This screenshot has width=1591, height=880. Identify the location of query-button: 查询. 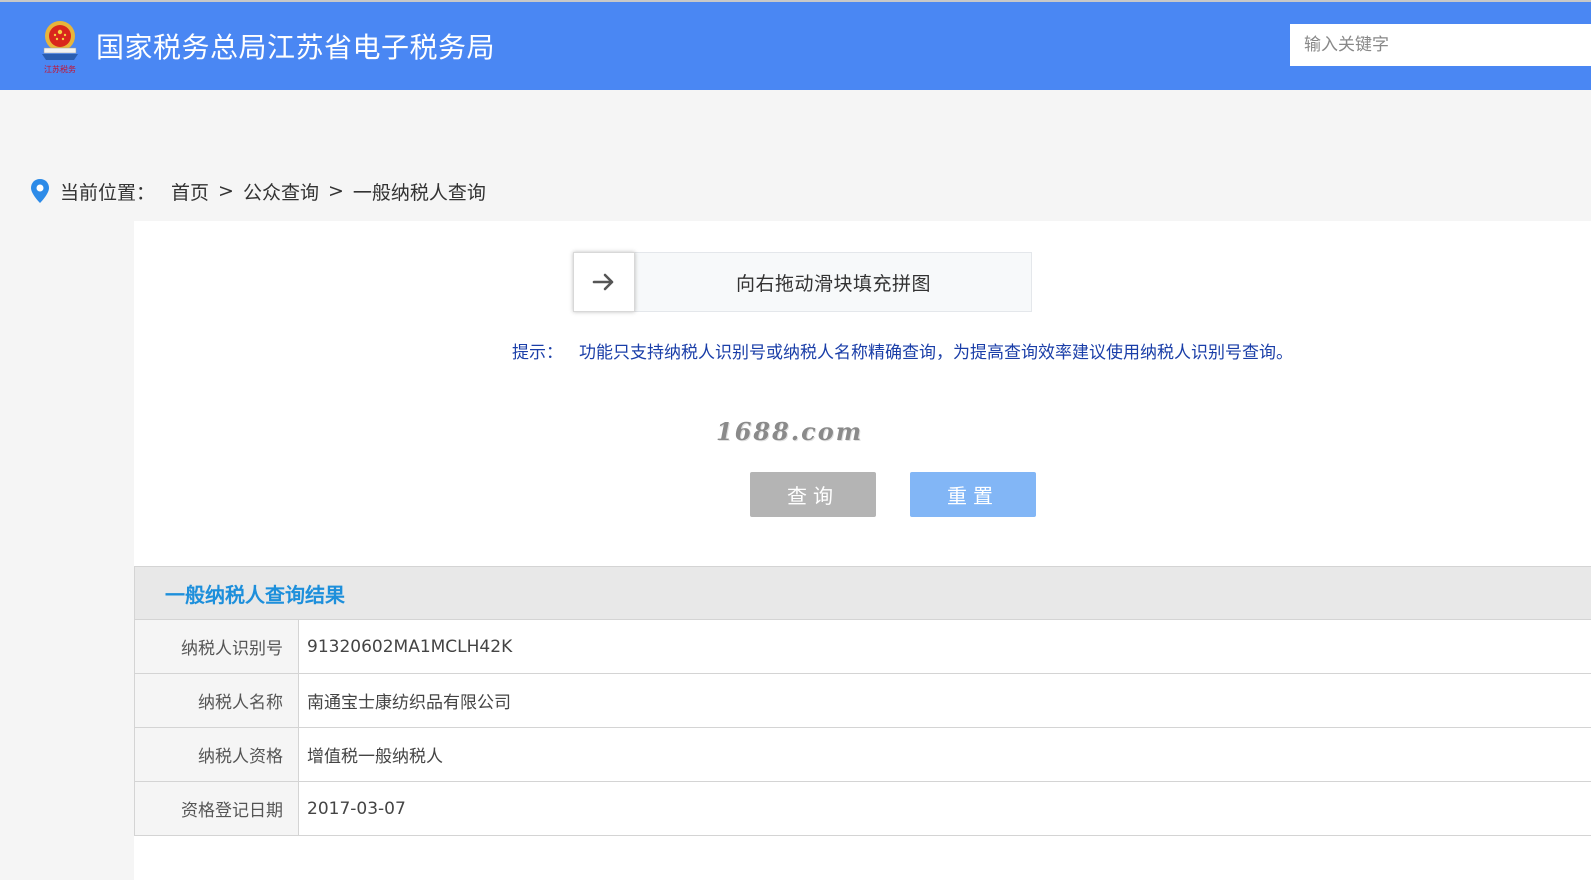
(813, 494).